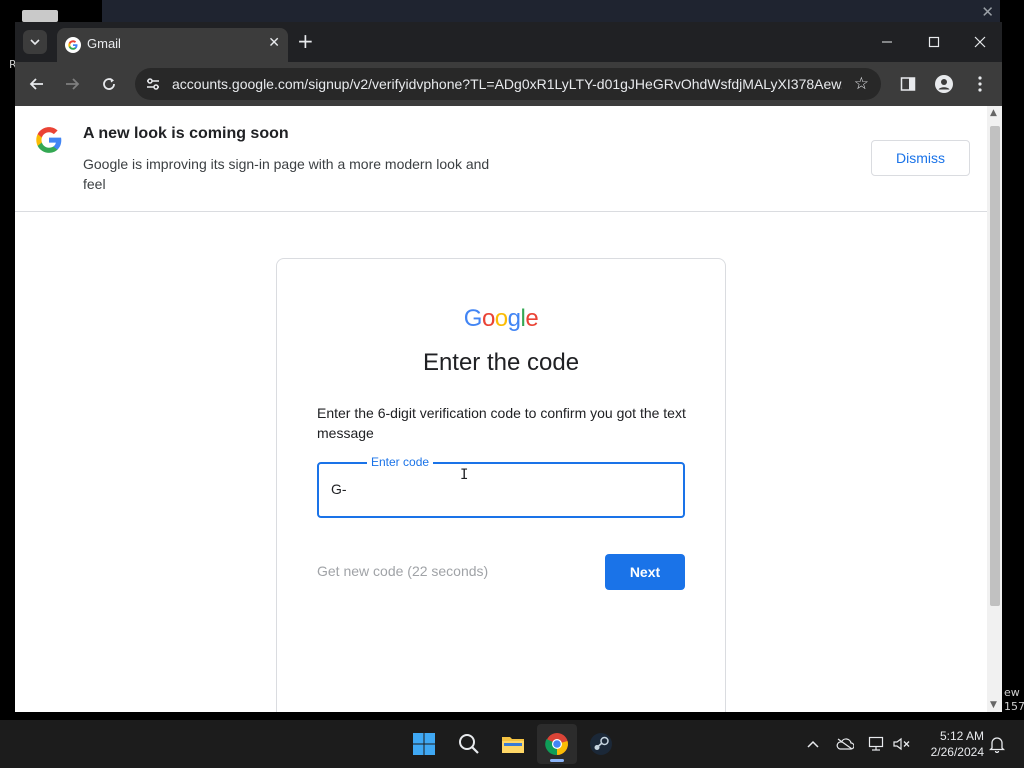 The height and width of the screenshot is (768, 1024). What do you see at coordinates (993, 113) in the screenshot?
I see `scroll-up-icon: ▲` at bounding box center [993, 113].